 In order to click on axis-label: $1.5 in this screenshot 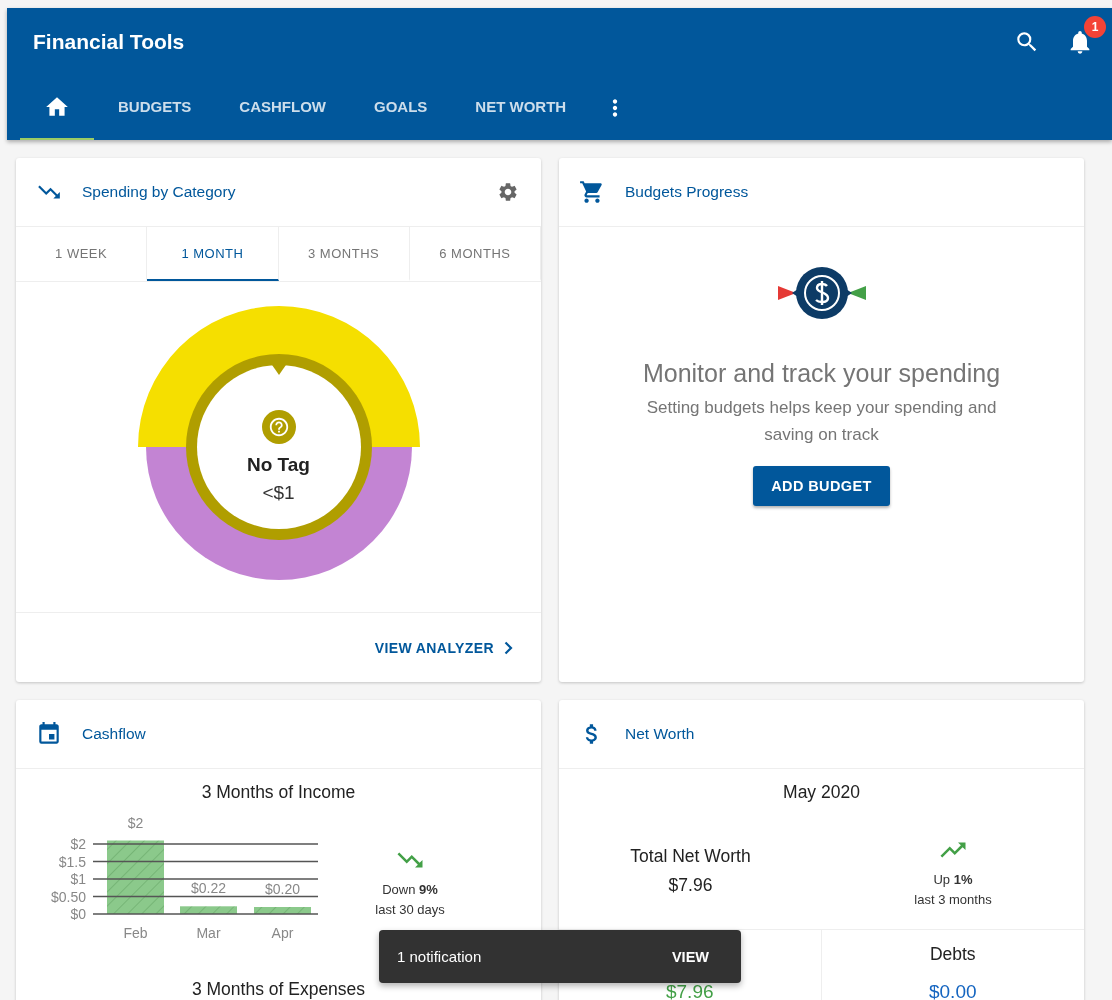, I will do `click(72, 861)`.